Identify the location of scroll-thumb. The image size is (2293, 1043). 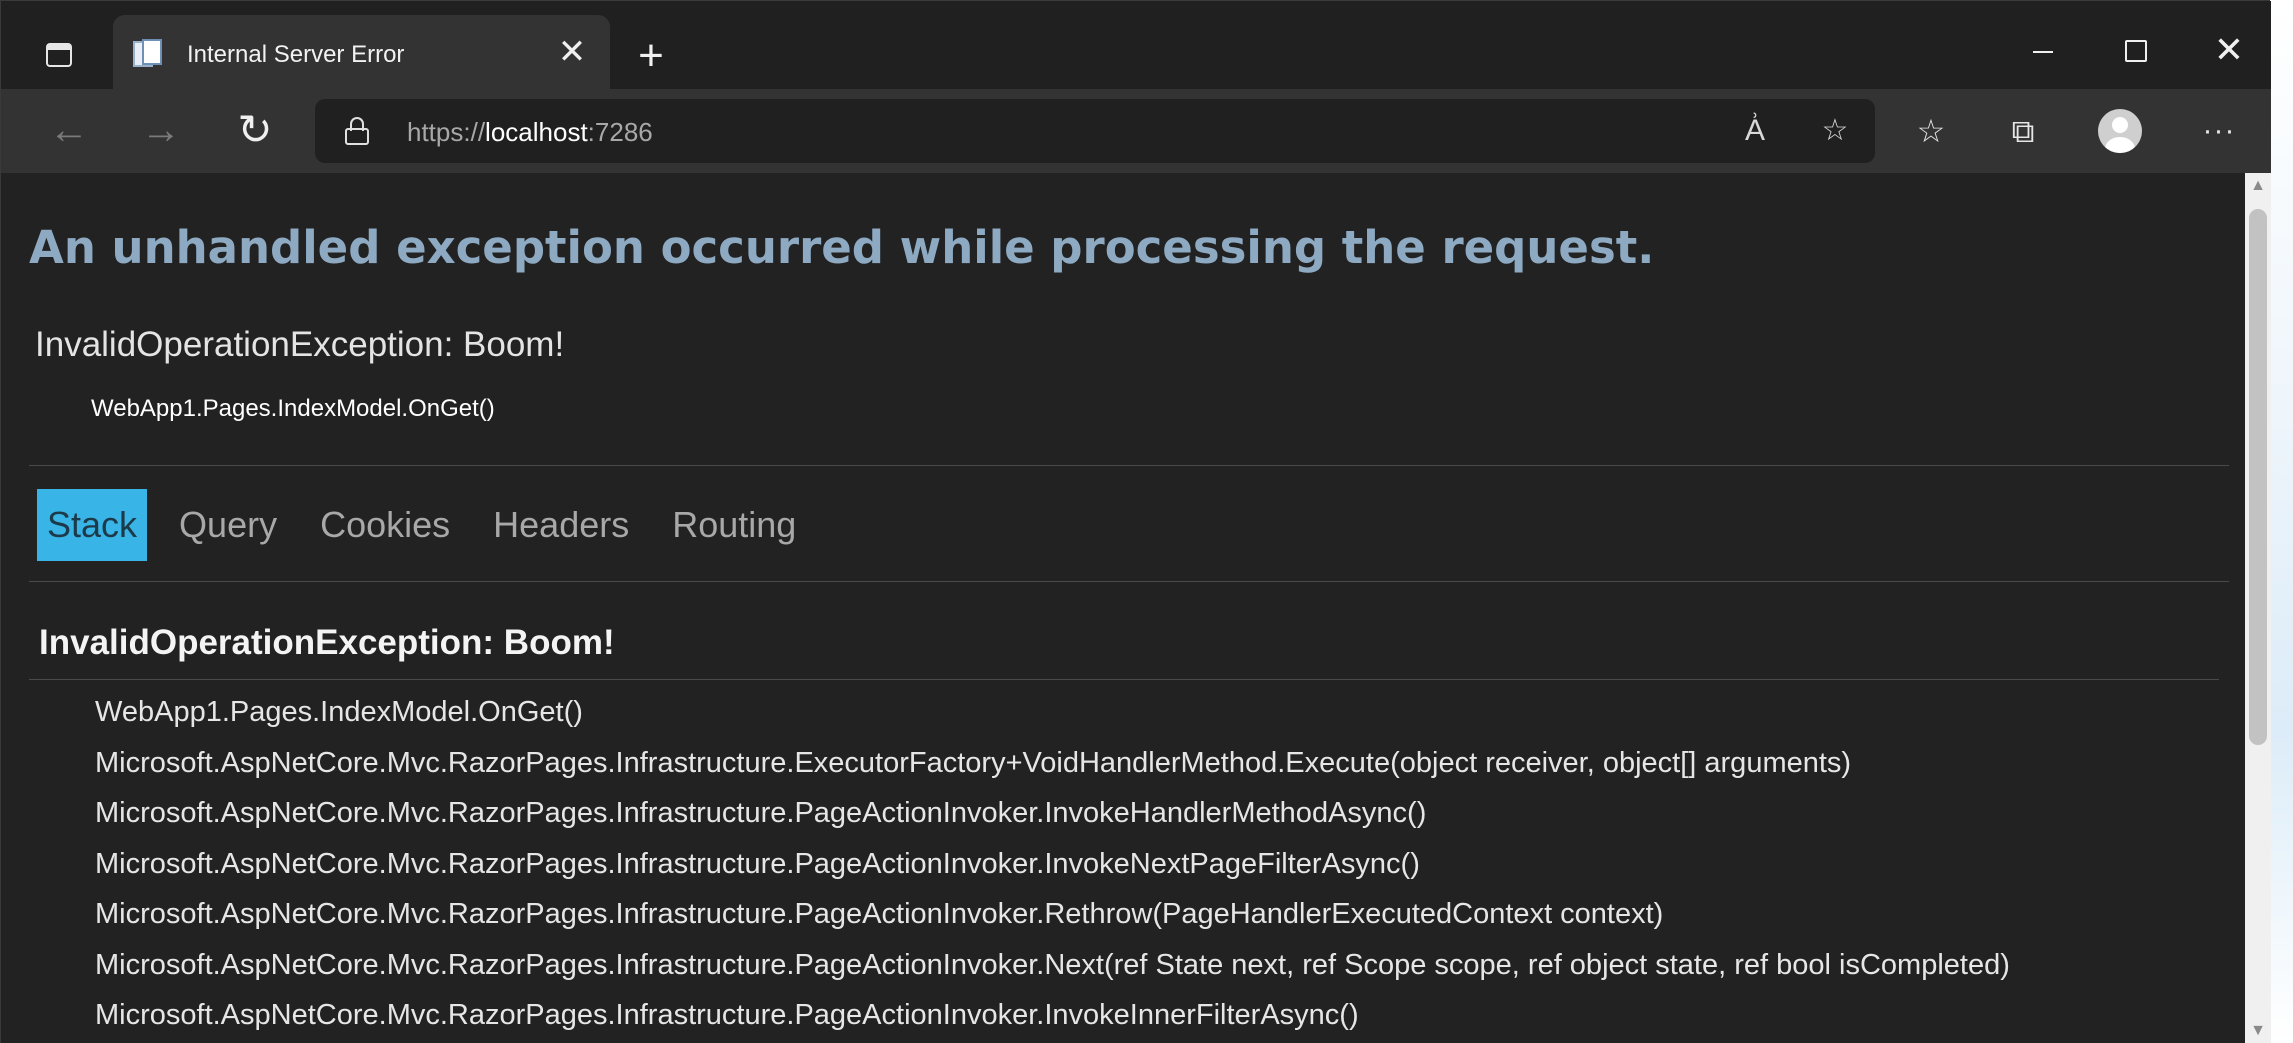
(2258, 477).